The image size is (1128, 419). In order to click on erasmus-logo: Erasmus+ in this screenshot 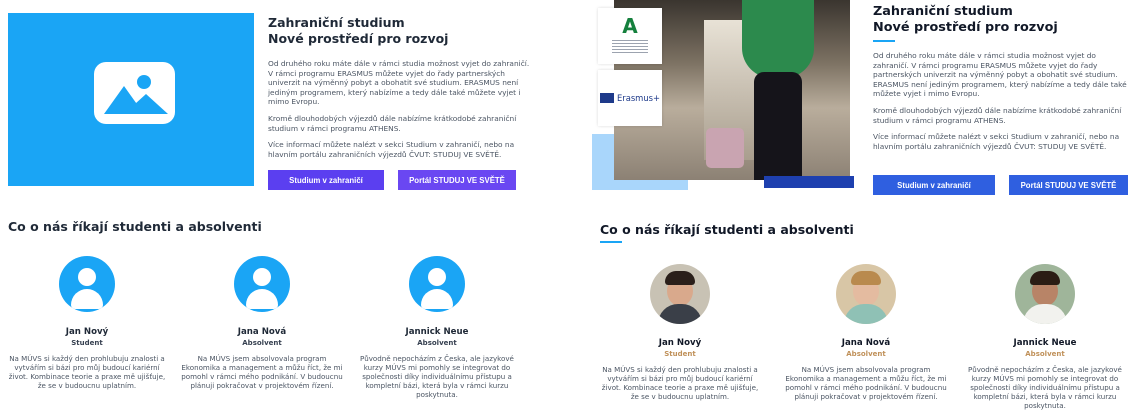, I will do `click(630, 98)`.